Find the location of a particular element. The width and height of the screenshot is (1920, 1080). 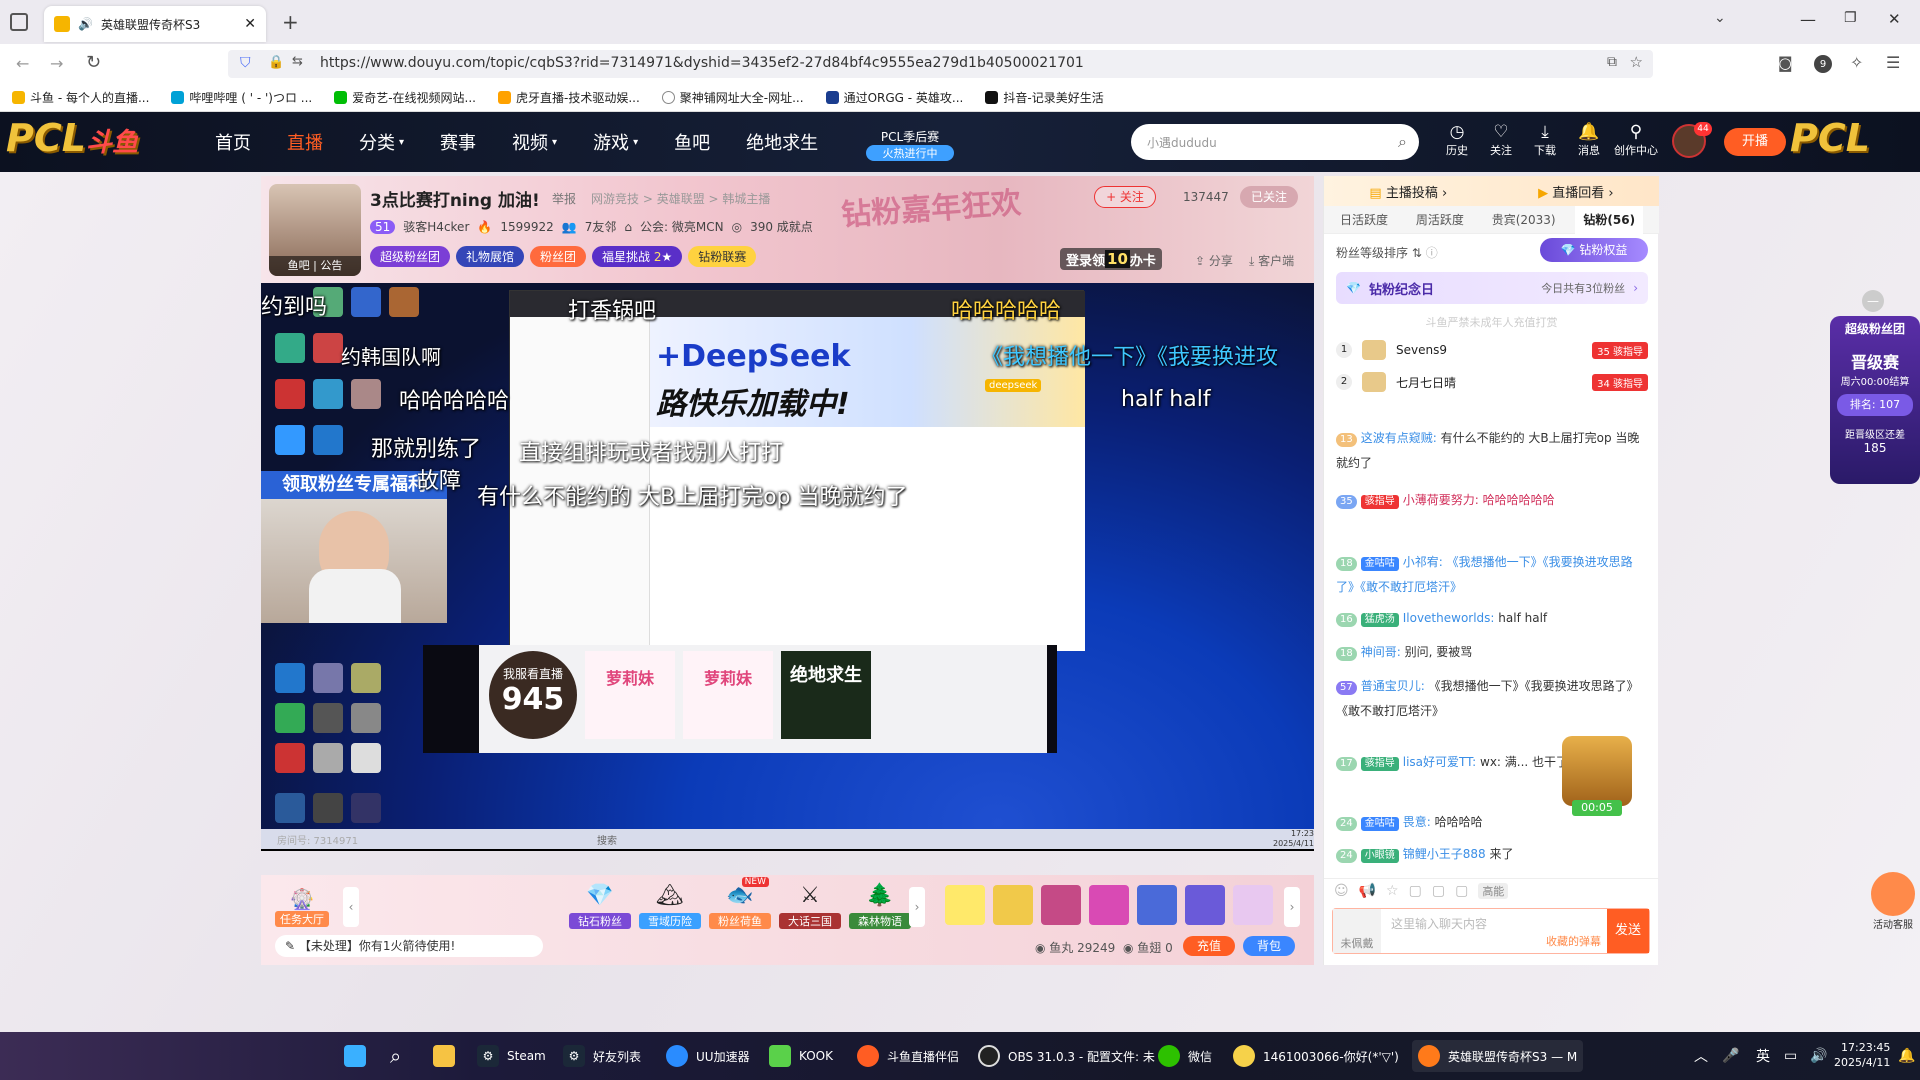

taskbar-qq: 1461003066-你好(*'▽') is located at coordinates (1316, 1056).